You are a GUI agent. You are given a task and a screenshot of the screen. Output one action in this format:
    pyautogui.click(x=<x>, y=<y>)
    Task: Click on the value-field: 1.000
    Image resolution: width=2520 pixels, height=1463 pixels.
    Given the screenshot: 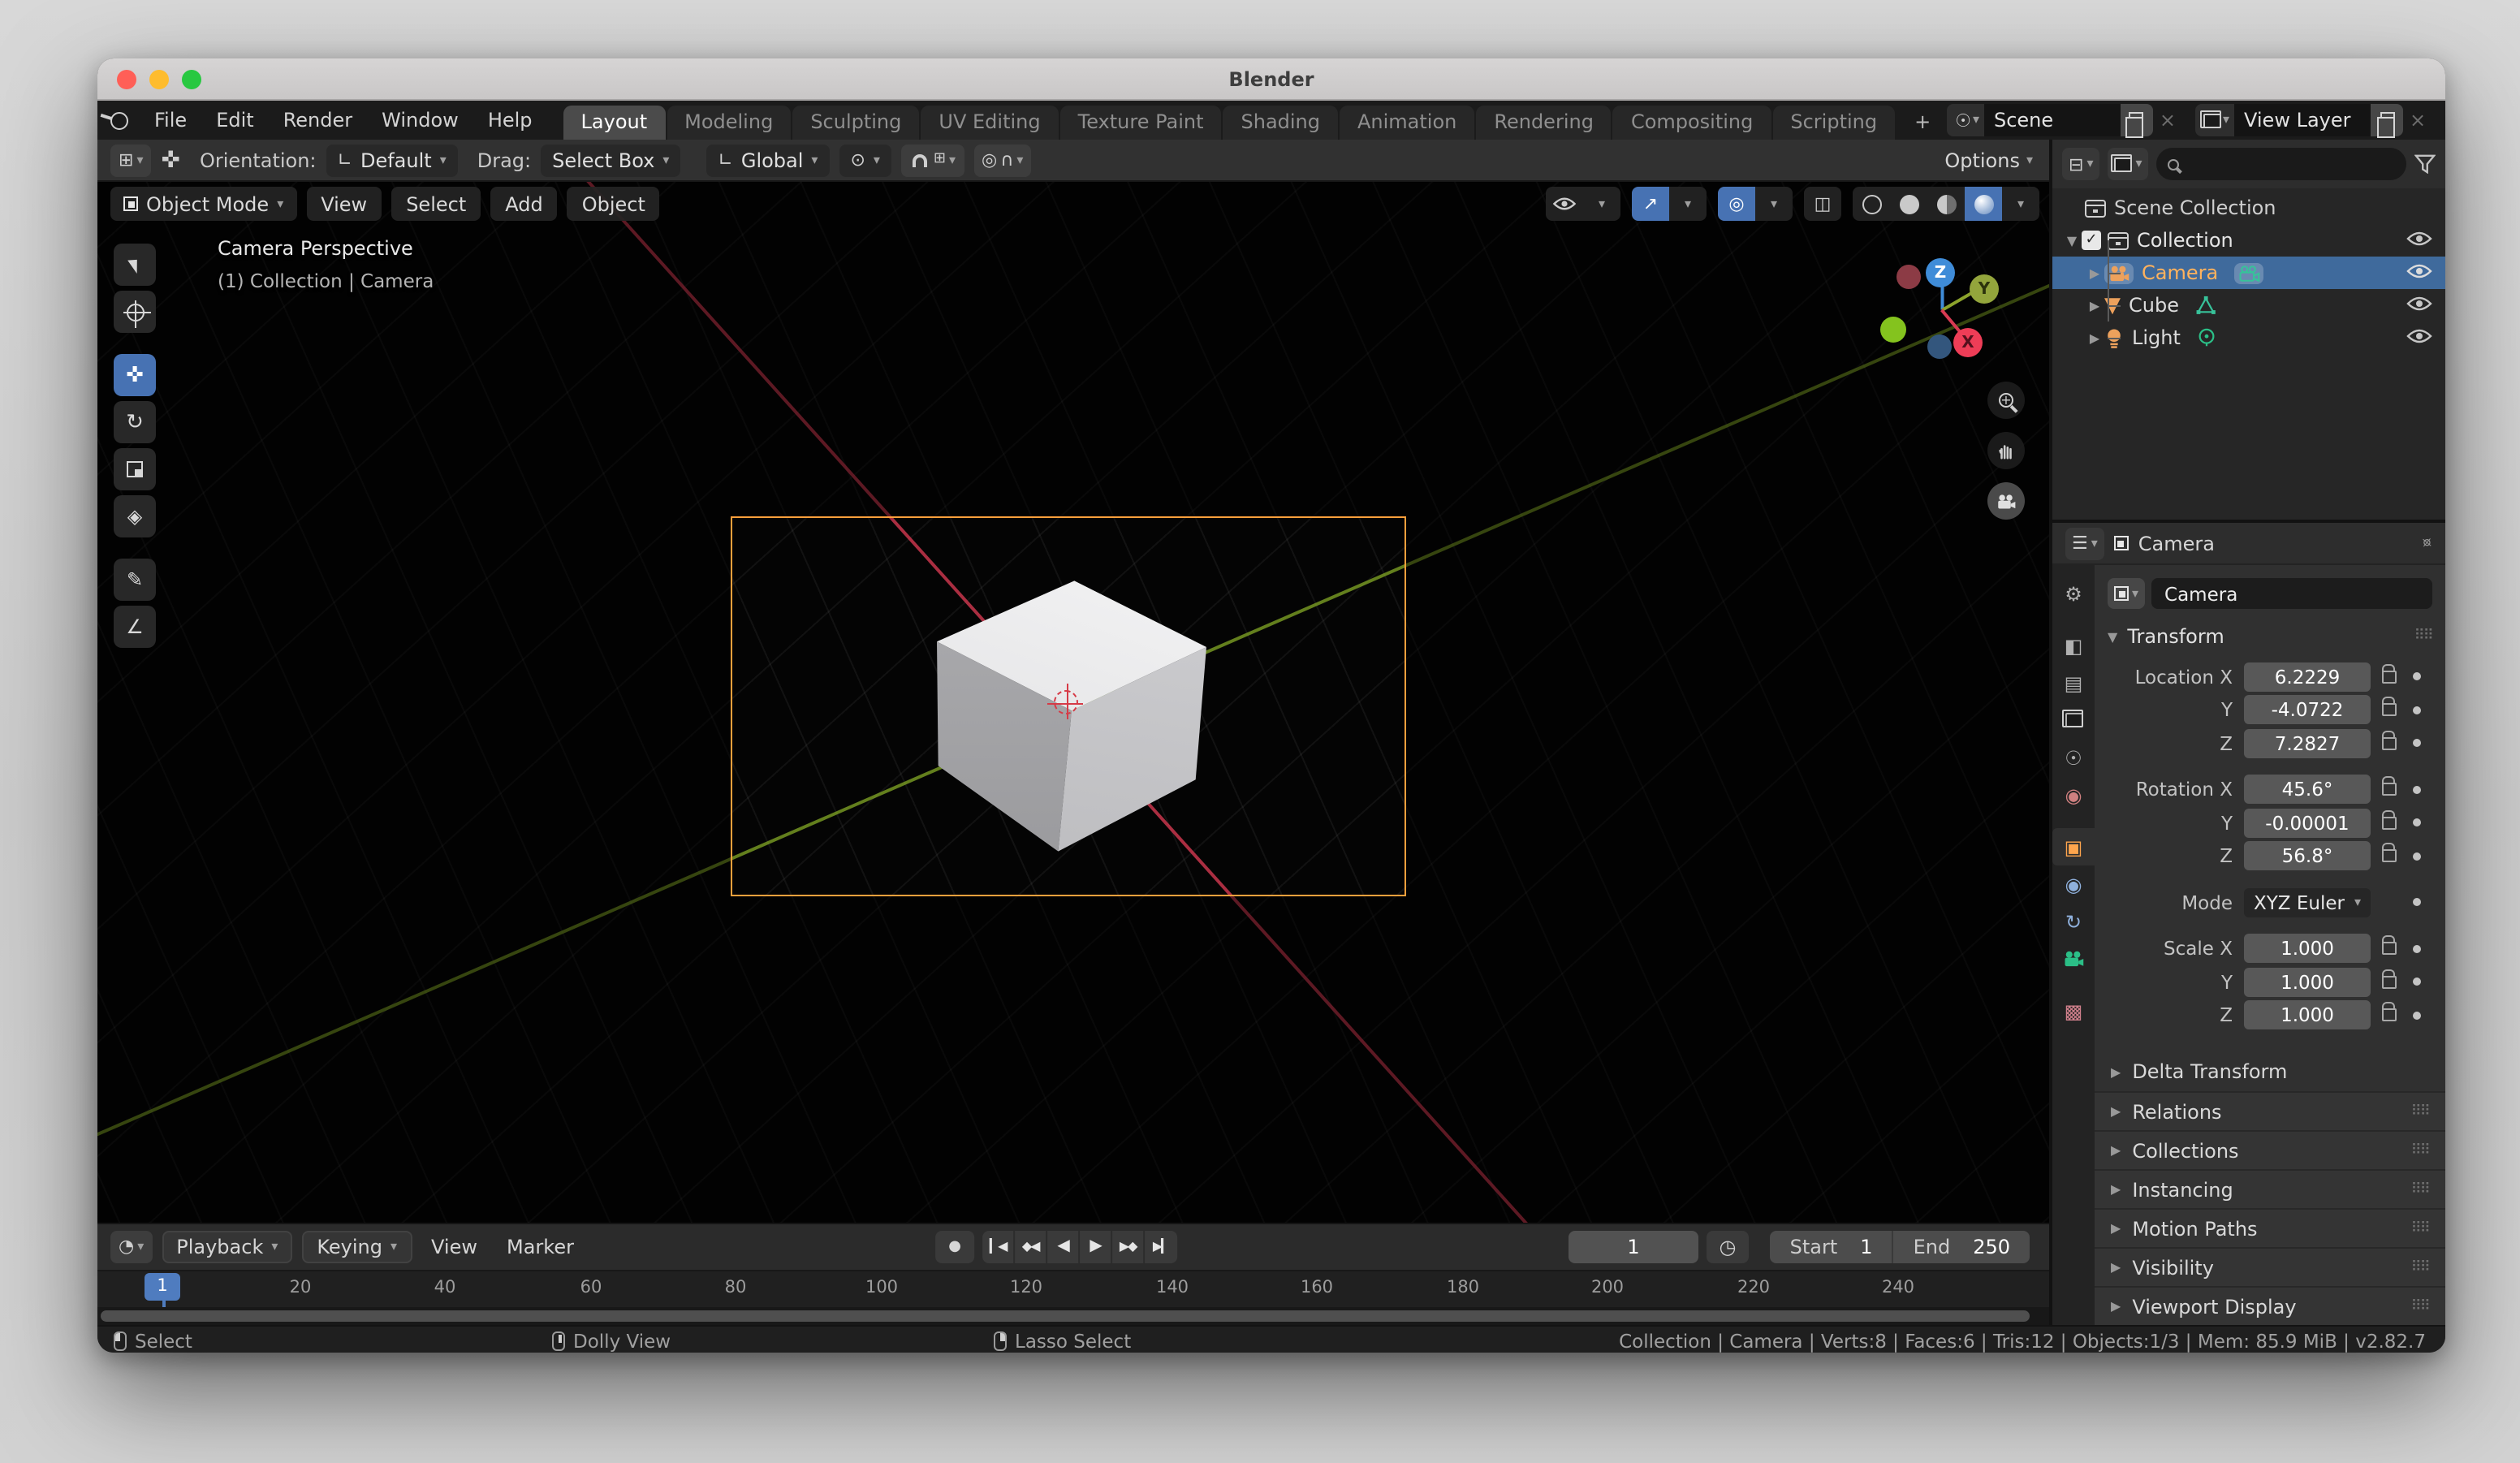 What is the action you would take?
    pyautogui.click(x=2307, y=1014)
    